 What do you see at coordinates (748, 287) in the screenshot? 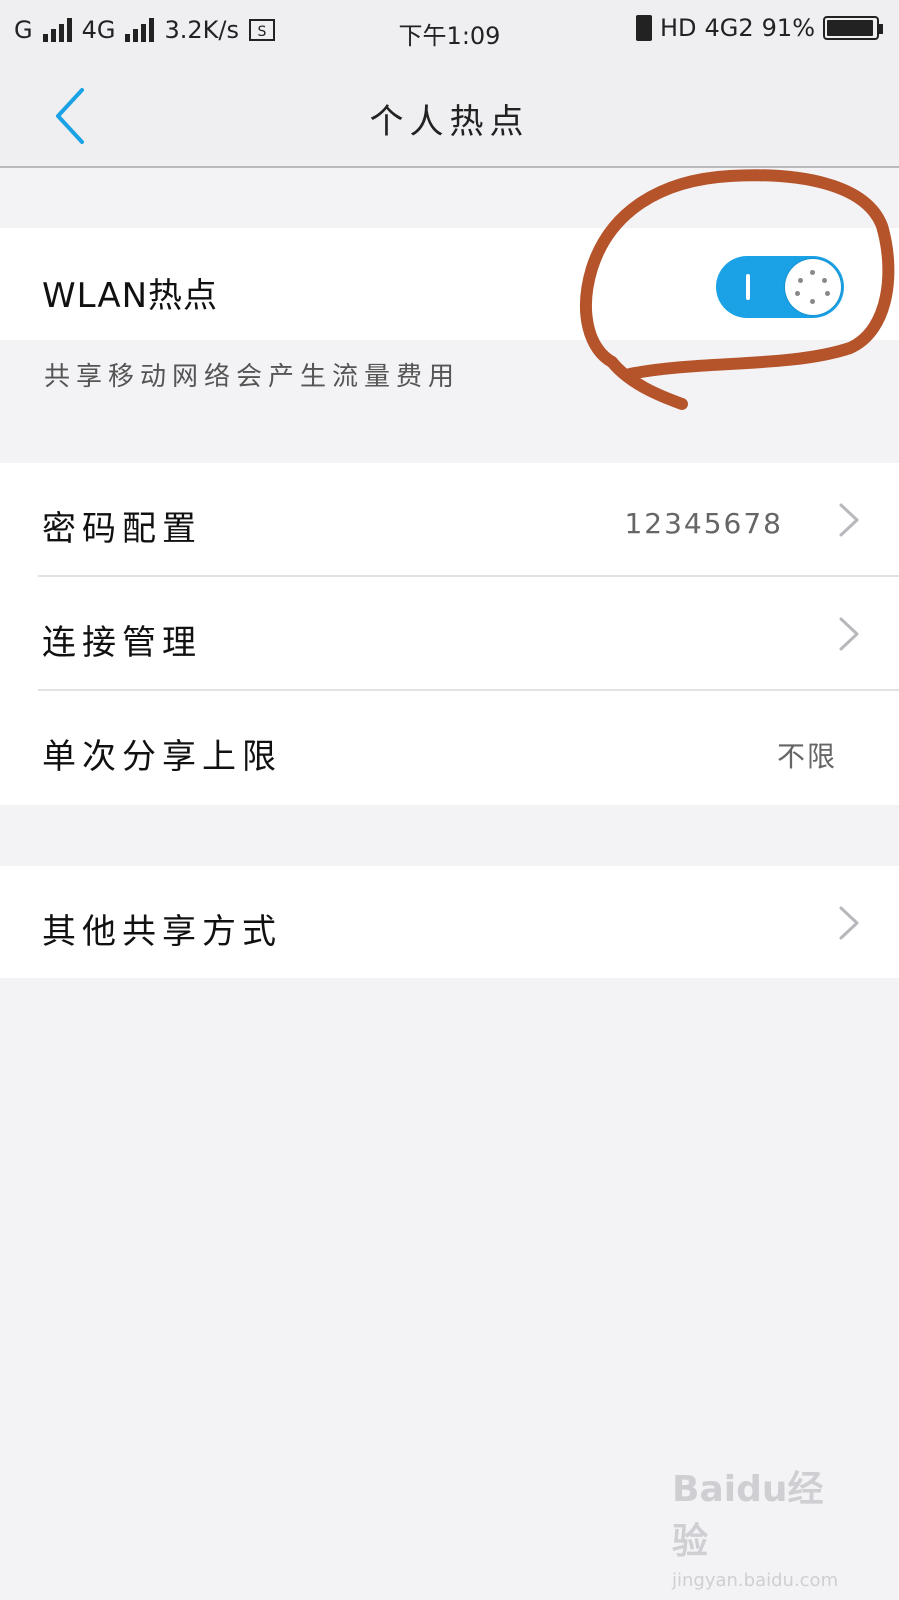
I see `toggle-on-mark` at bounding box center [748, 287].